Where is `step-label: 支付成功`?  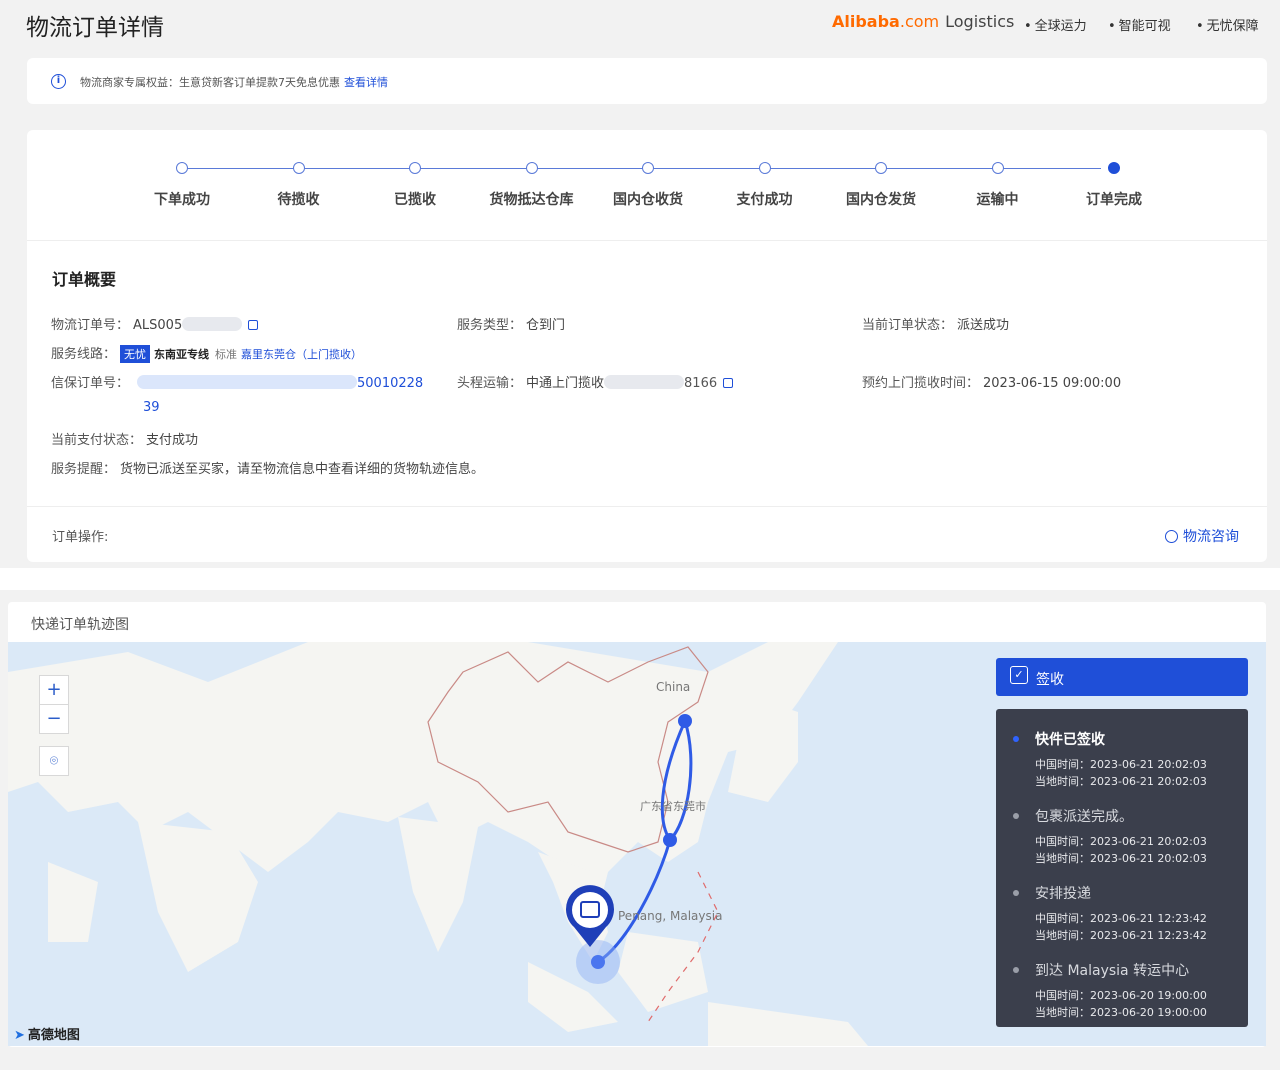 step-label: 支付成功 is located at coordinates (764, 200).